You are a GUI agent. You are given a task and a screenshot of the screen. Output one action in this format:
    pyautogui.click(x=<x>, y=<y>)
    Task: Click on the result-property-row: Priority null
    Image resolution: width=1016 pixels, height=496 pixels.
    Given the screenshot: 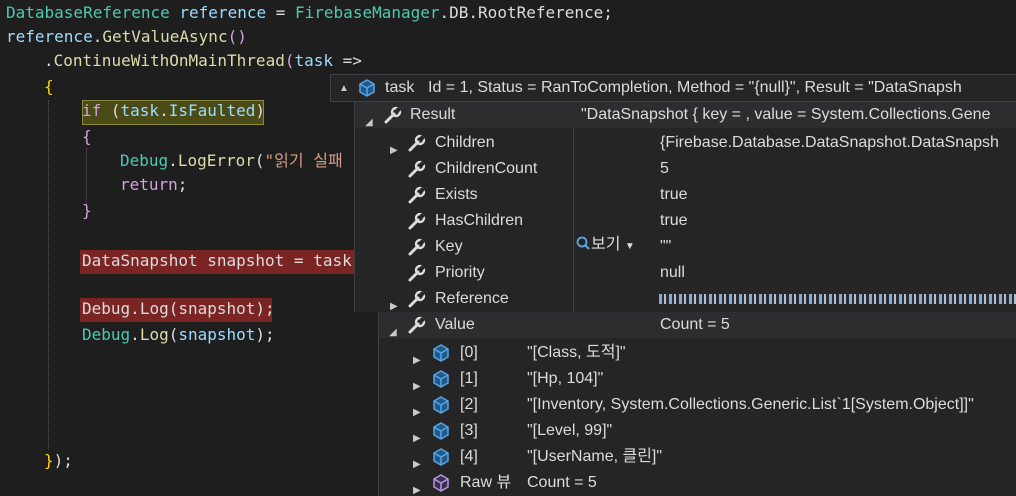 What is the action you would take?
    pyautogui.click(x=685, y=273)
    